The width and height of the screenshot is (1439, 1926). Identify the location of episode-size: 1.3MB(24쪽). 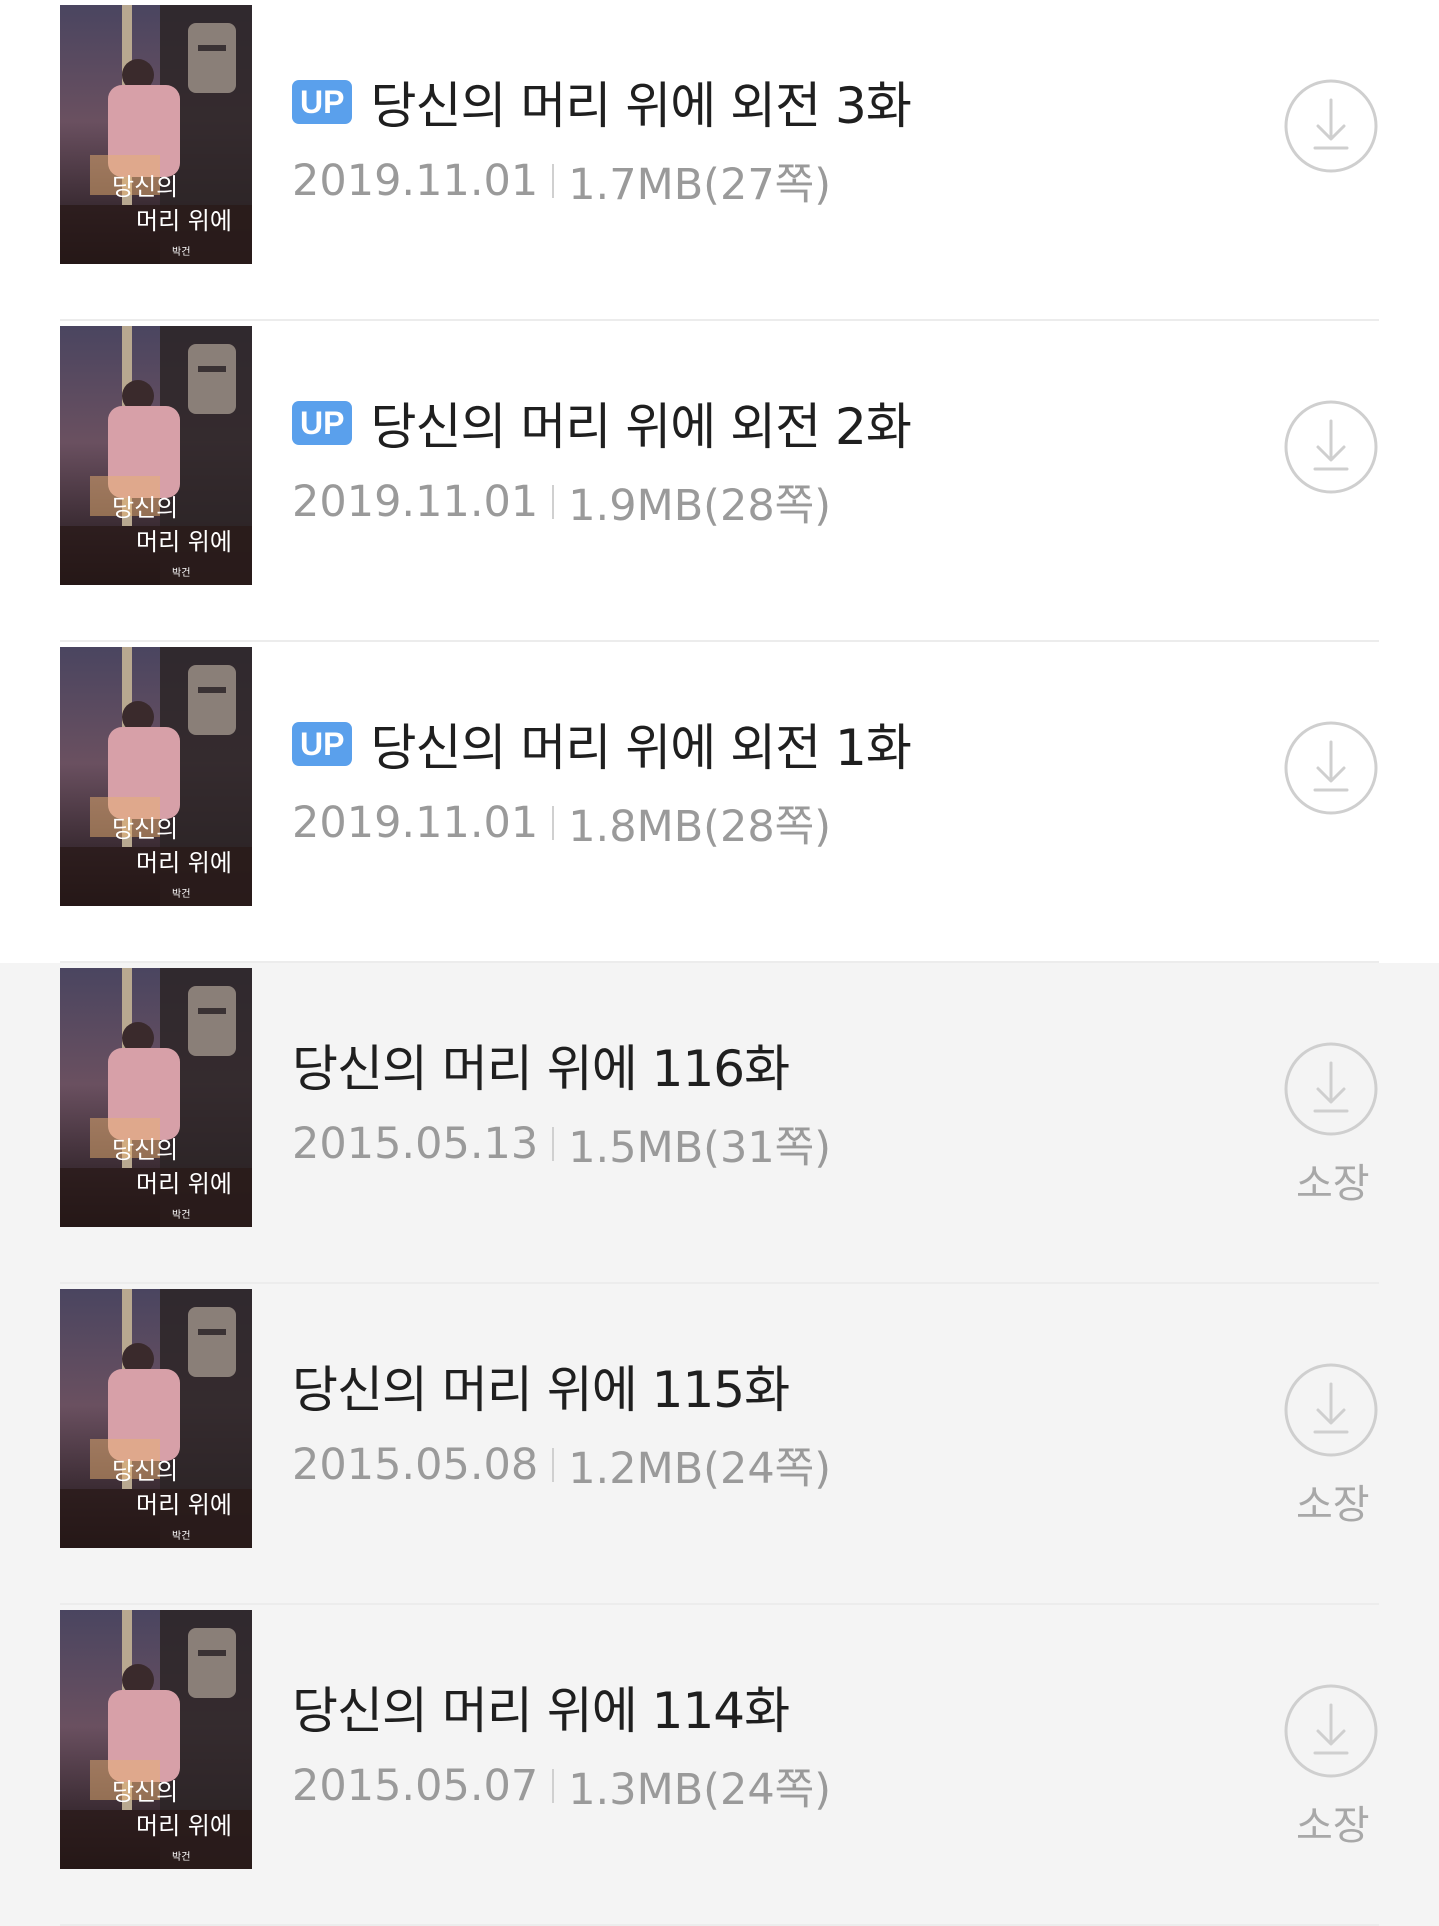
(700, 1790).